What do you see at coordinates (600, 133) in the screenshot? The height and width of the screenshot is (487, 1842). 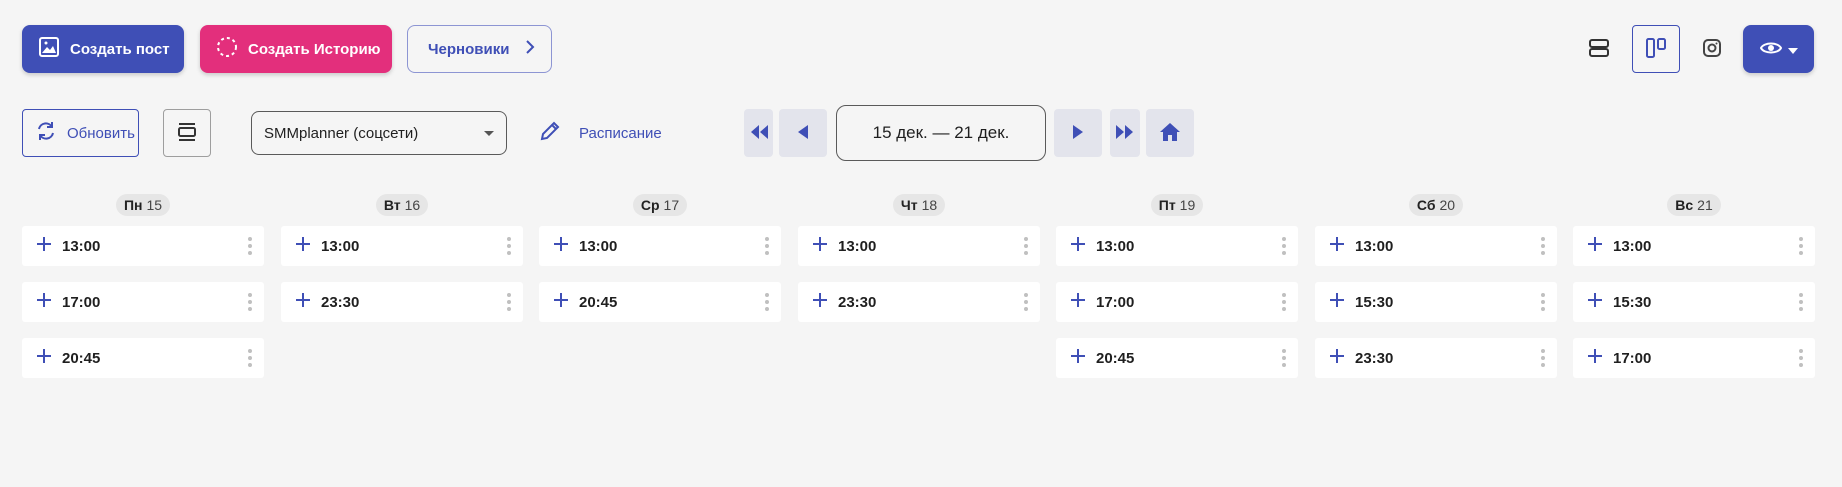 I see `schedule-button: Расписание` at bounding box center [600, 133].